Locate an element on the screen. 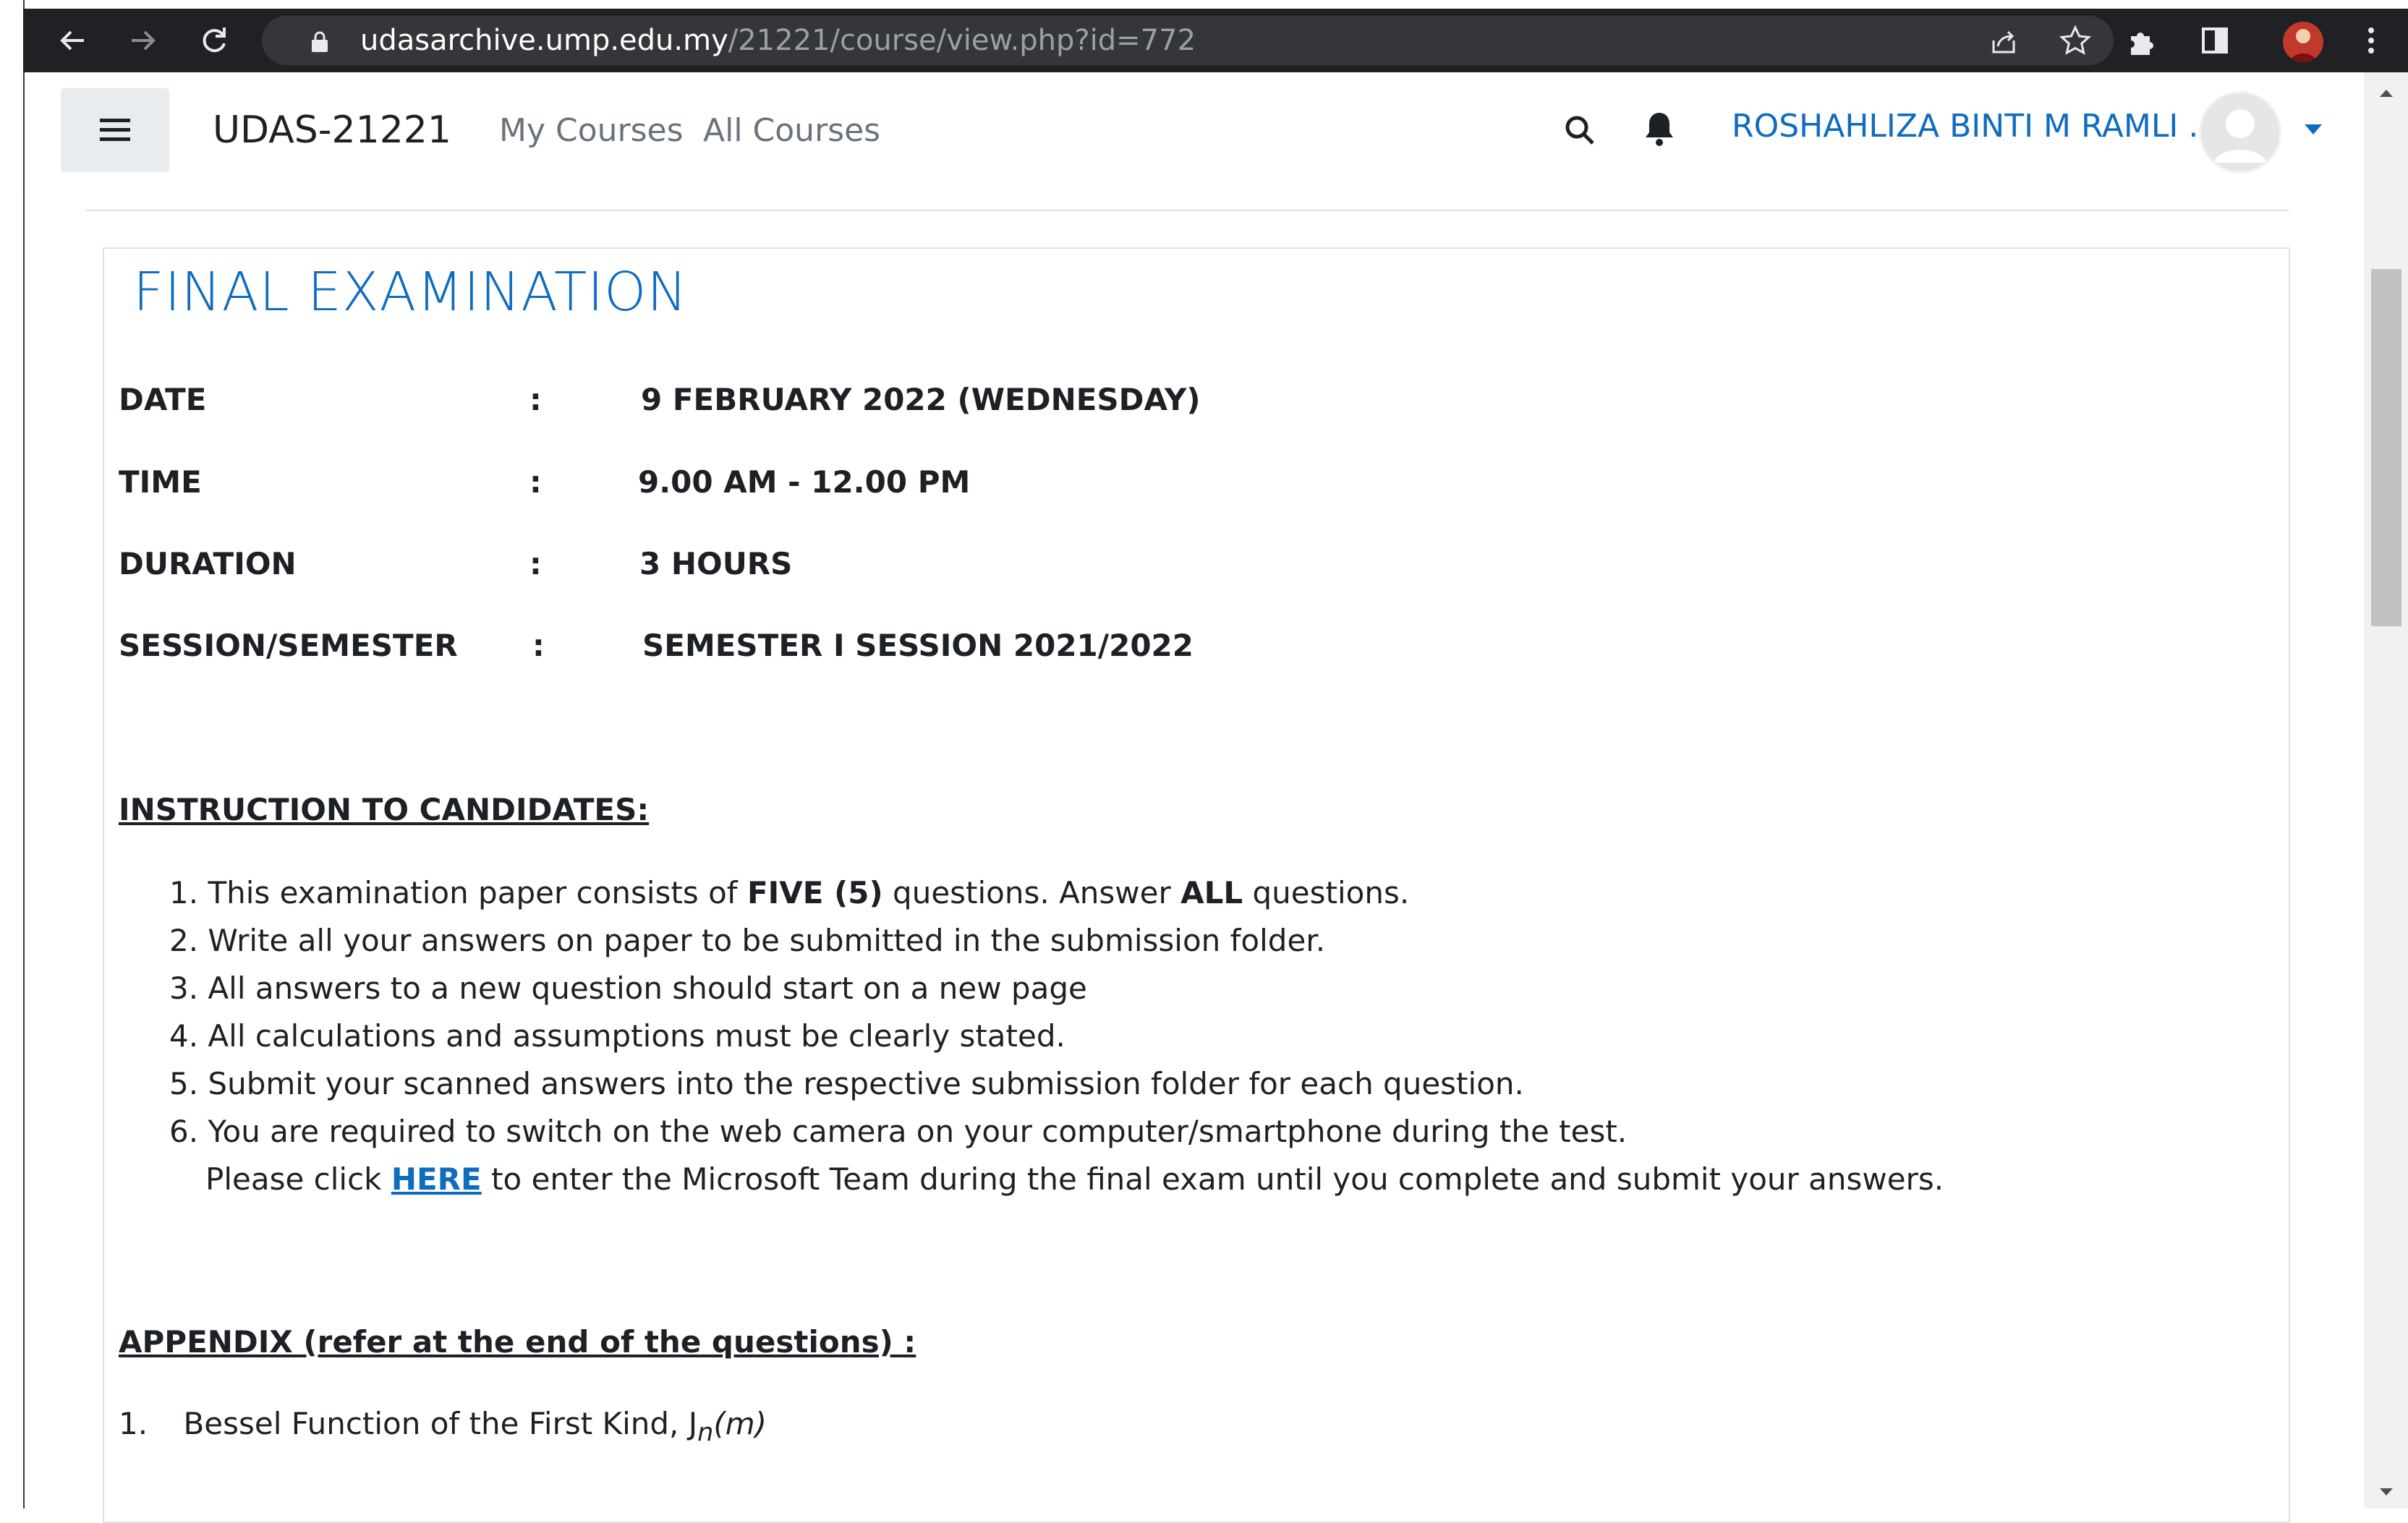 This screenshot has width=2408, height=1523. info-label-session: SESSION/SEMESTER is located at coordinates (289, 645).